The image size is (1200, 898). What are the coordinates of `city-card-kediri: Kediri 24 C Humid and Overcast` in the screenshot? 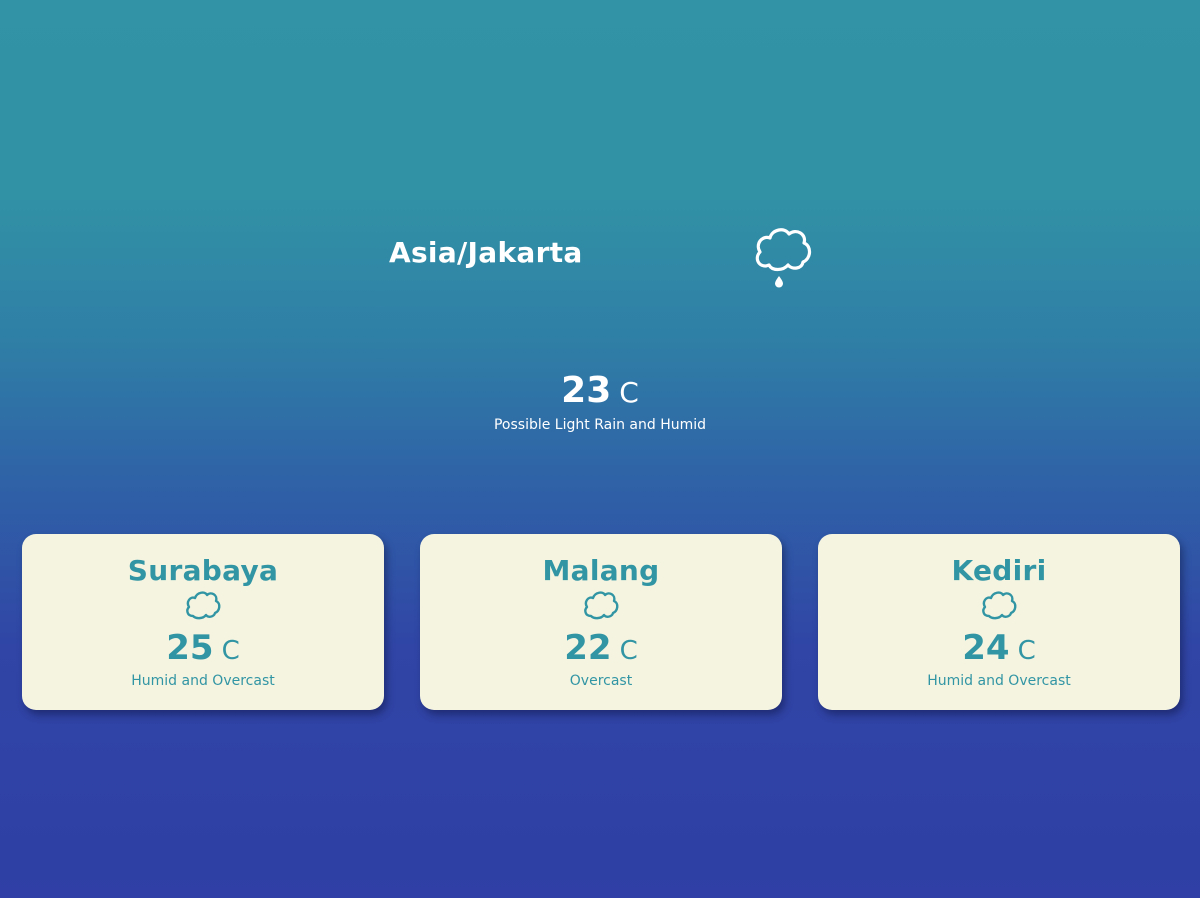 It's located at (999, 622).